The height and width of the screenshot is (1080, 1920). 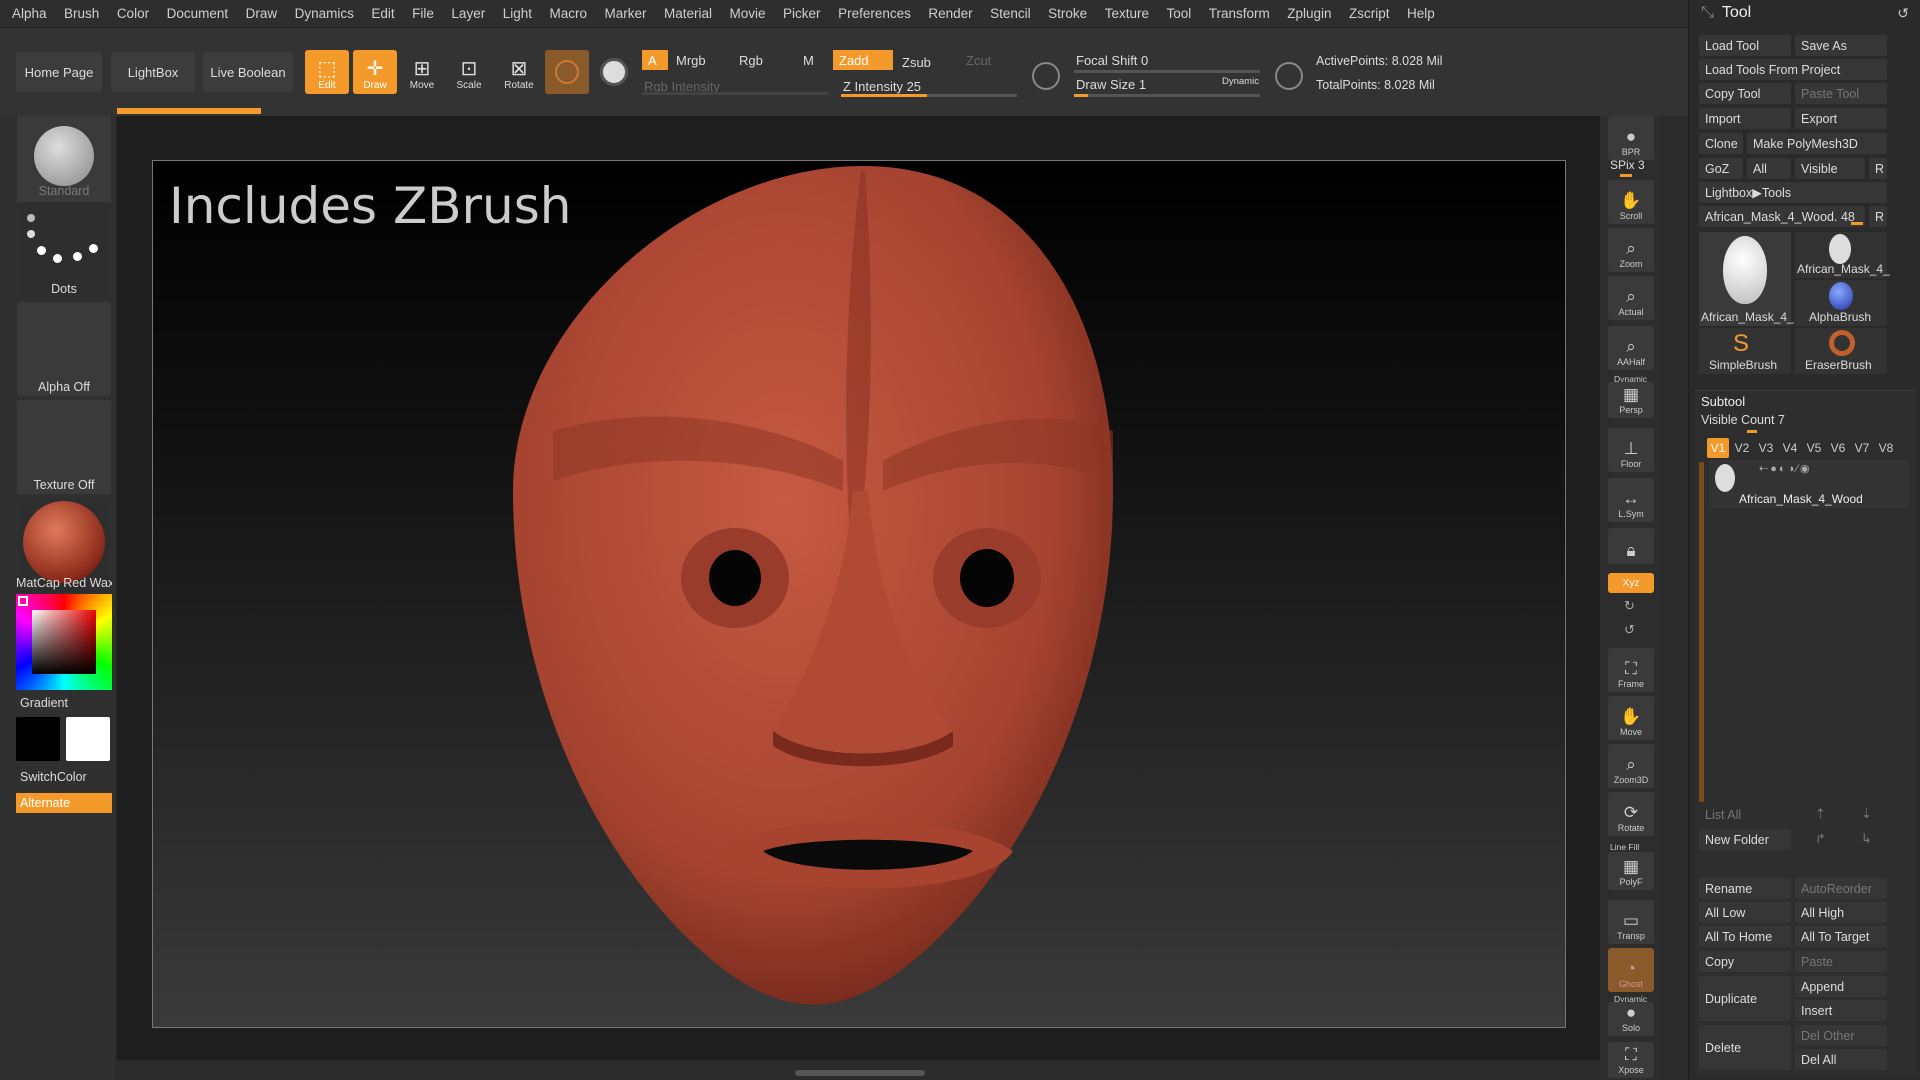 What do you see at coordinates (1721, 143) in the screenshot?
I see `clone-button: Clone` at bounding box center [1721, 143].